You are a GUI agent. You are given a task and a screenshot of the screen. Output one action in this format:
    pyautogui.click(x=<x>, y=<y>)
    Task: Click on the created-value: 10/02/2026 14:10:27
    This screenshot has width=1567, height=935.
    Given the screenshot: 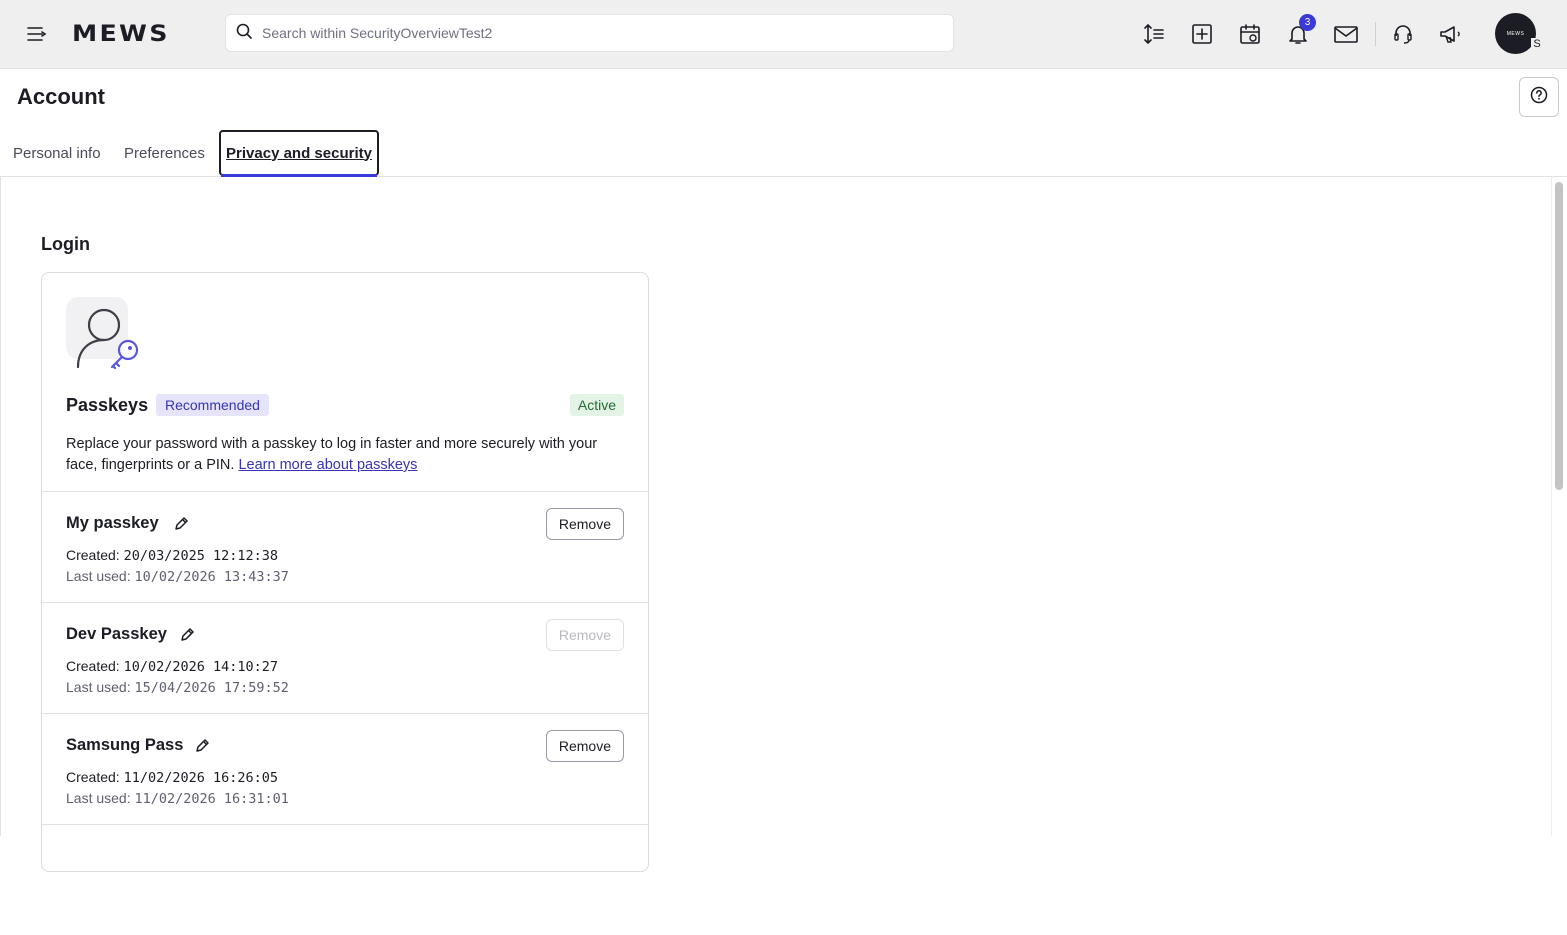 What is the action you would take?
    pyautogui.click(x=201, y=667)
    